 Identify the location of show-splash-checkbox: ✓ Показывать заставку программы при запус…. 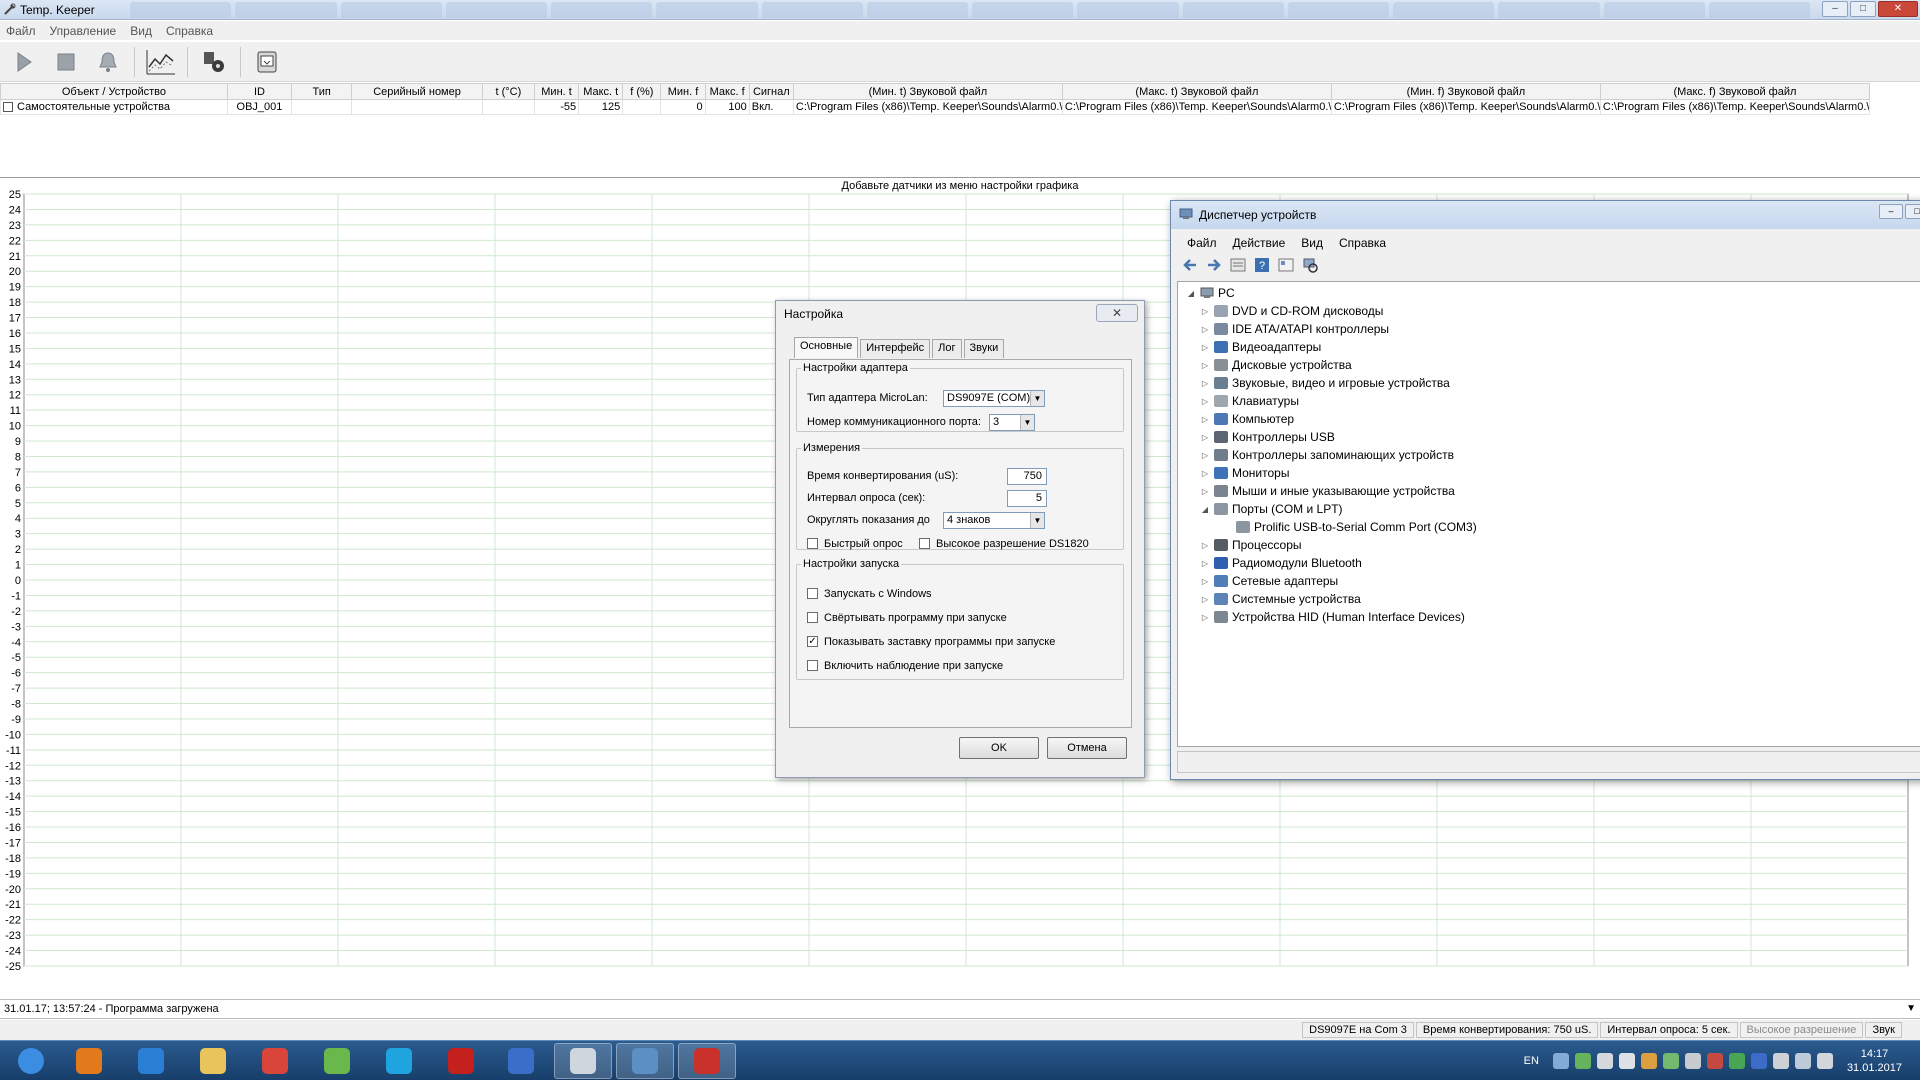
(931, 641).